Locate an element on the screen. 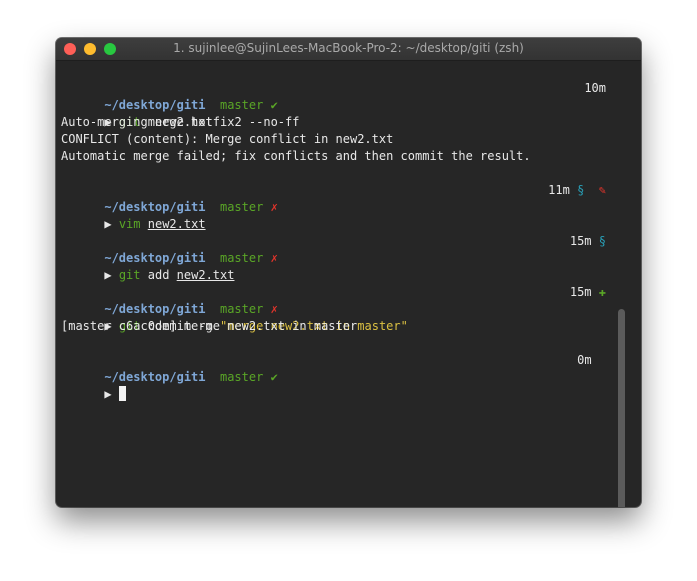 This screenshot has height=581, width=697. prompt-line: ~/desktop/giti master ✗ 15m ✚ is located at coordinates (333, 300).